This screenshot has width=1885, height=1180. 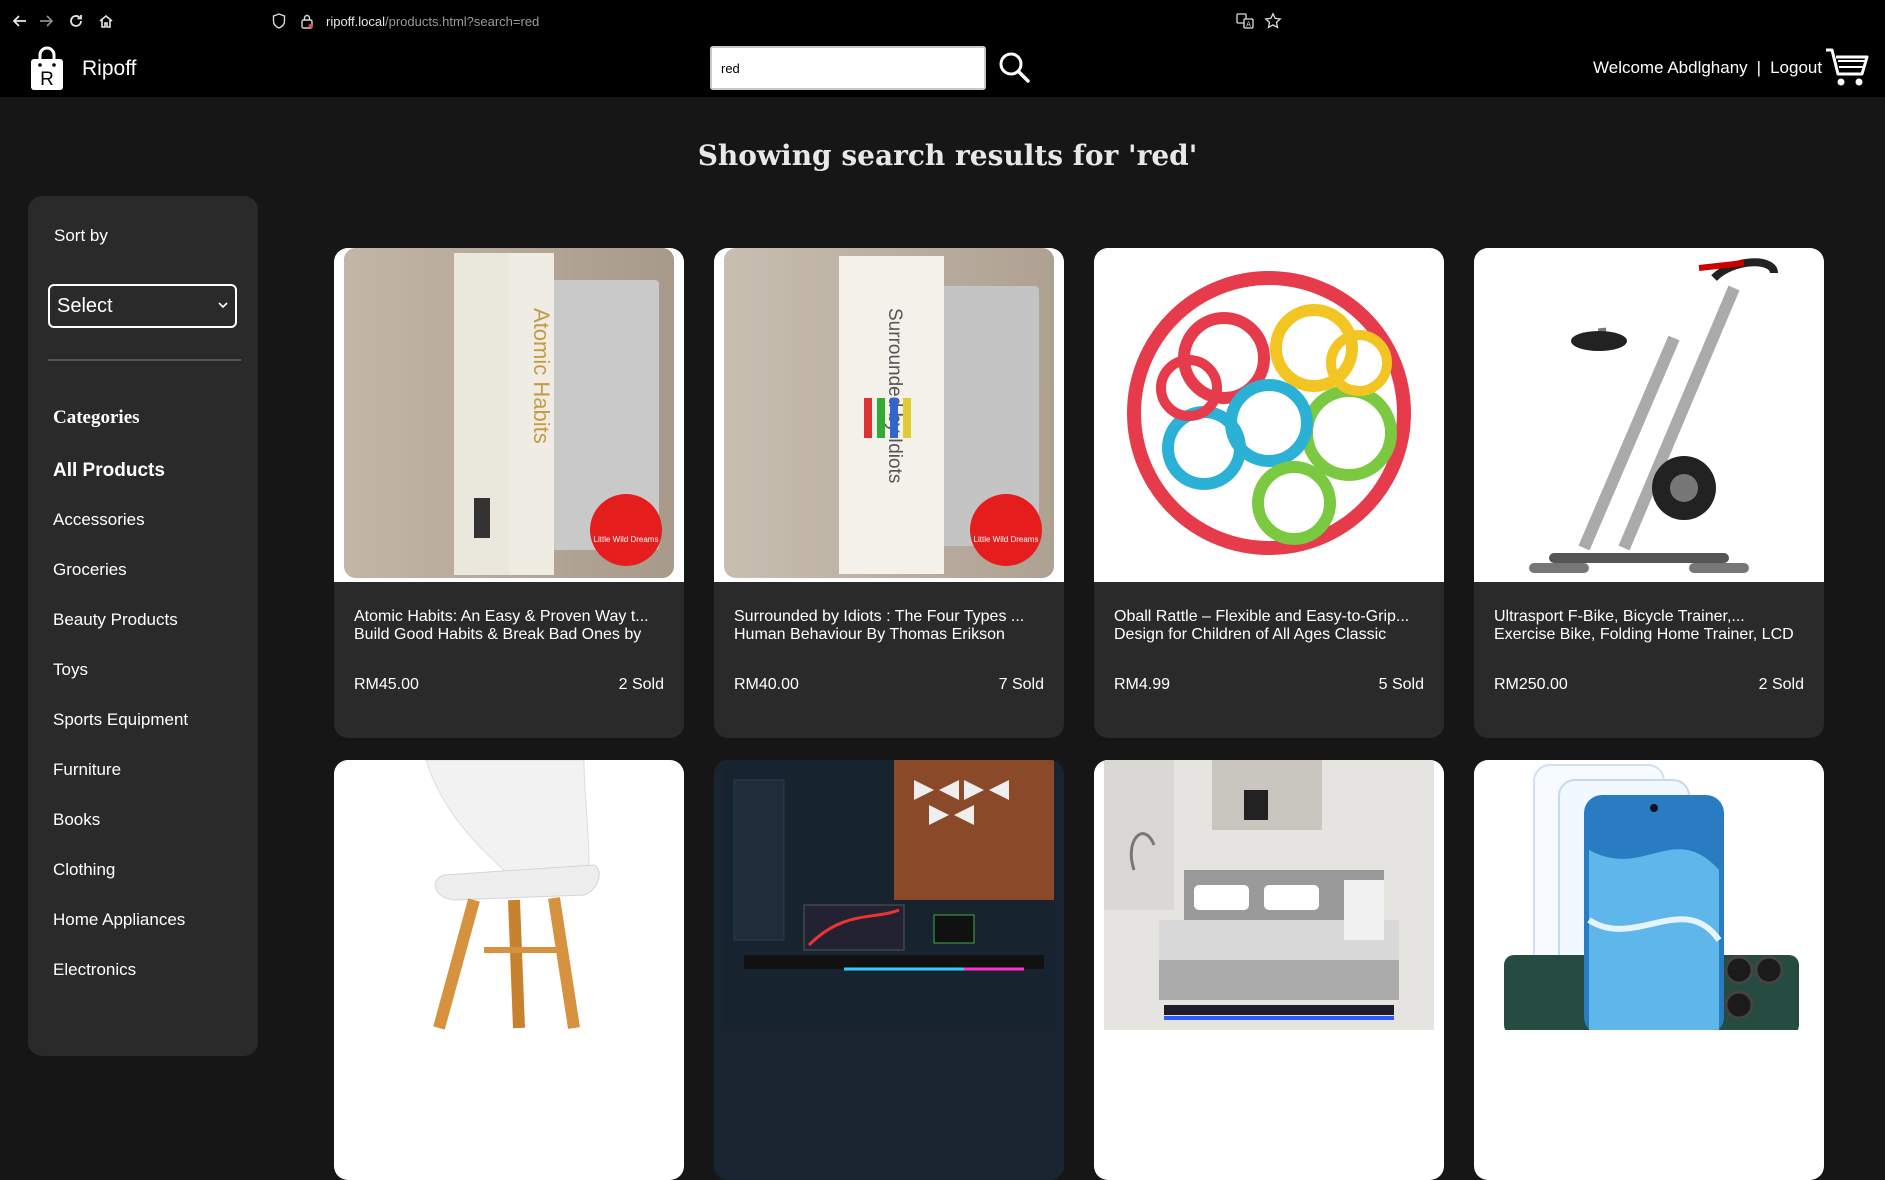 What do you see at coordinates (386, 684) in the screenshot?
I see `product-price: RM45.00` at bounding box center [386, 684].